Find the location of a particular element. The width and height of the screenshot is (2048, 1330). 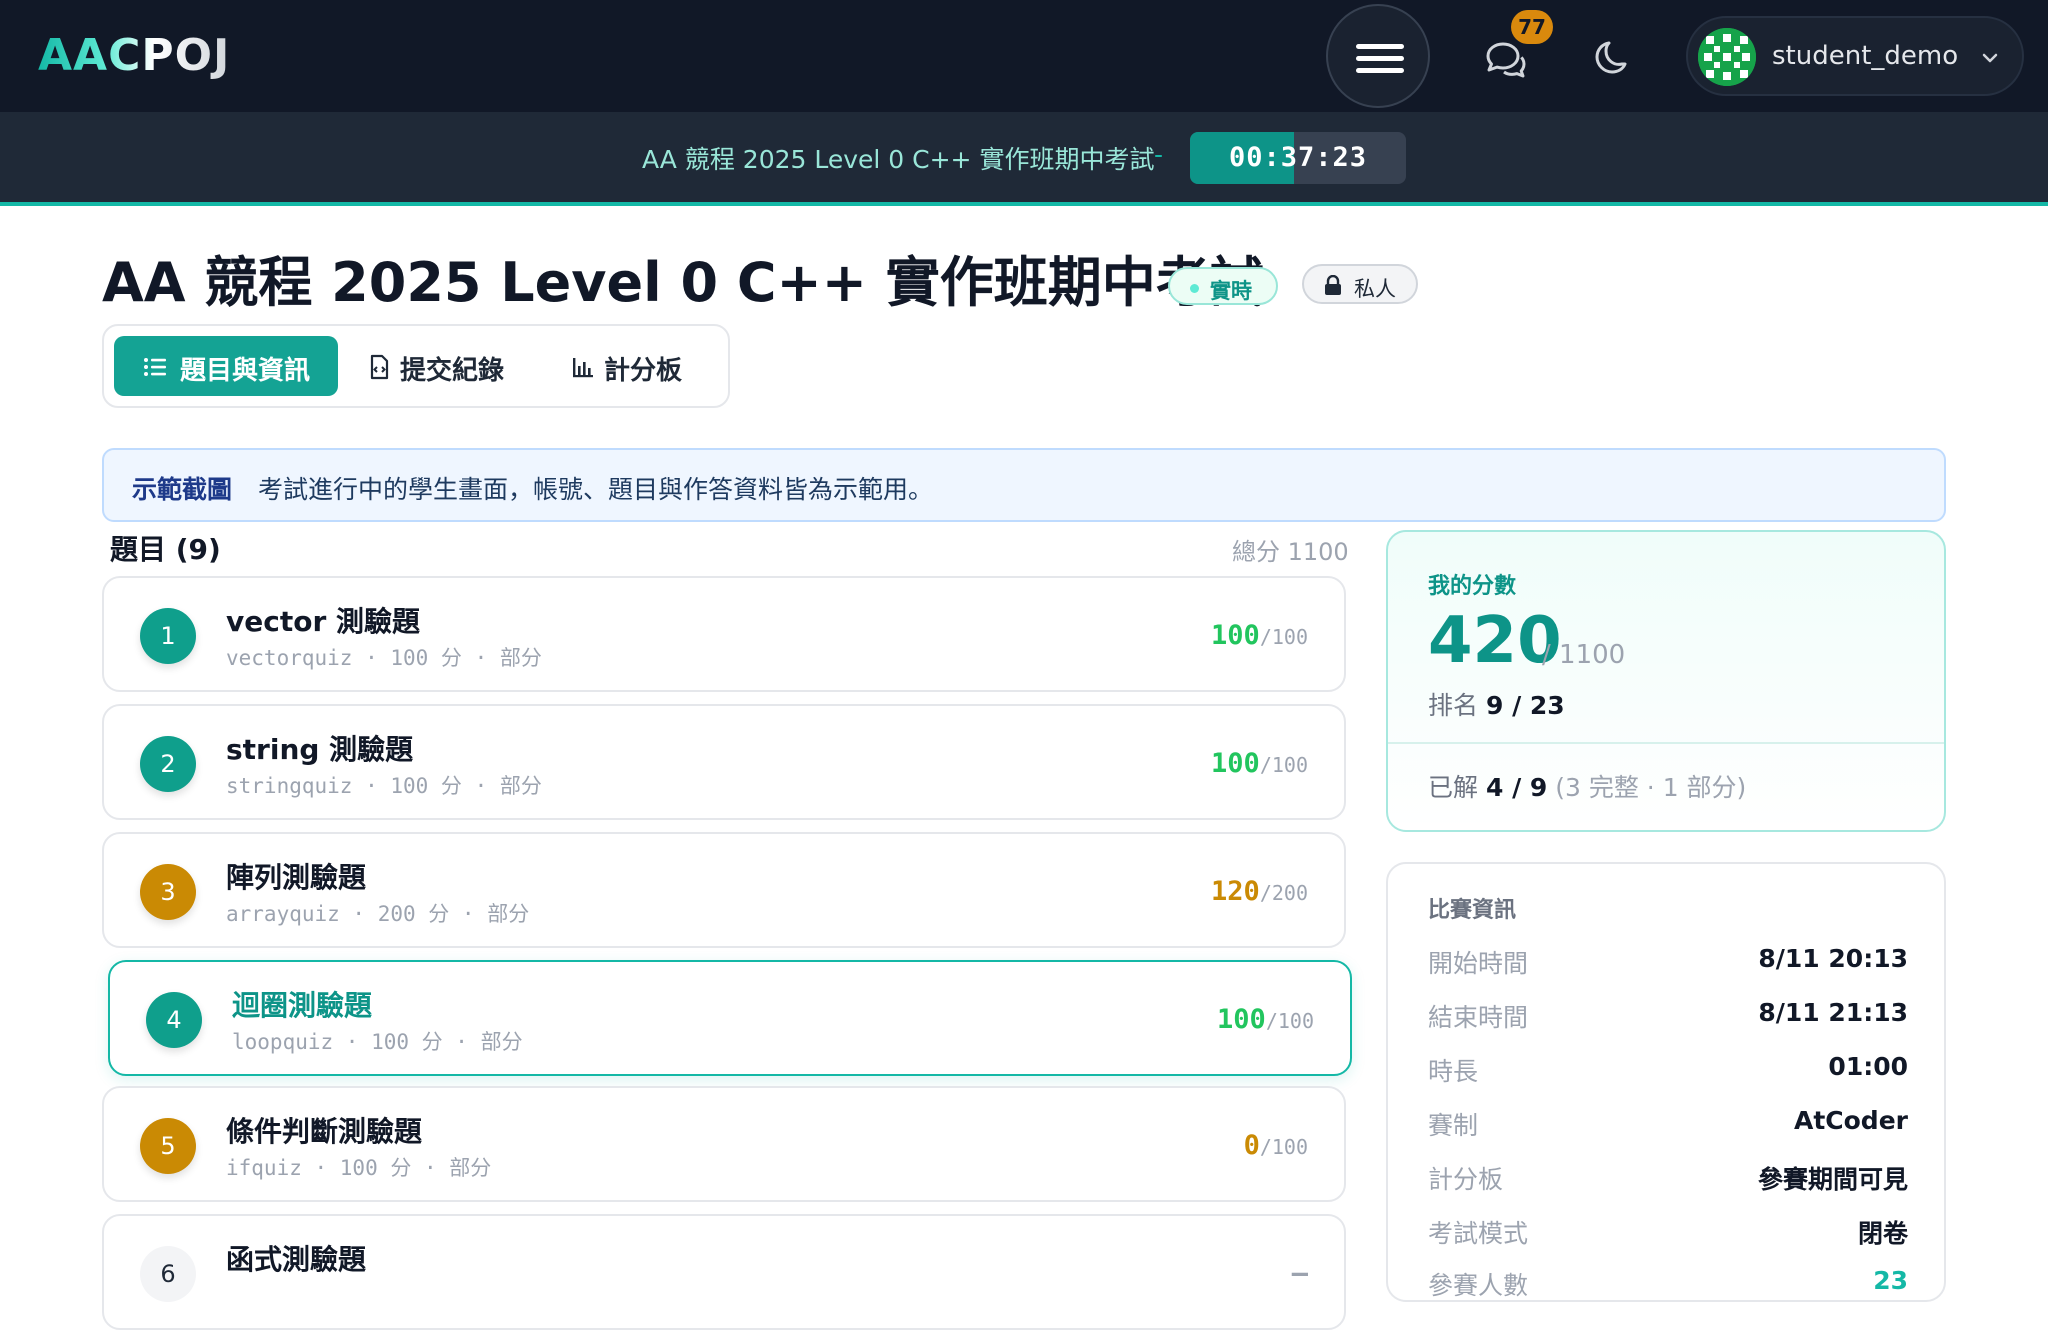

problem-card: 6 函式測驗題 – is located at coordinates (724, 1272).